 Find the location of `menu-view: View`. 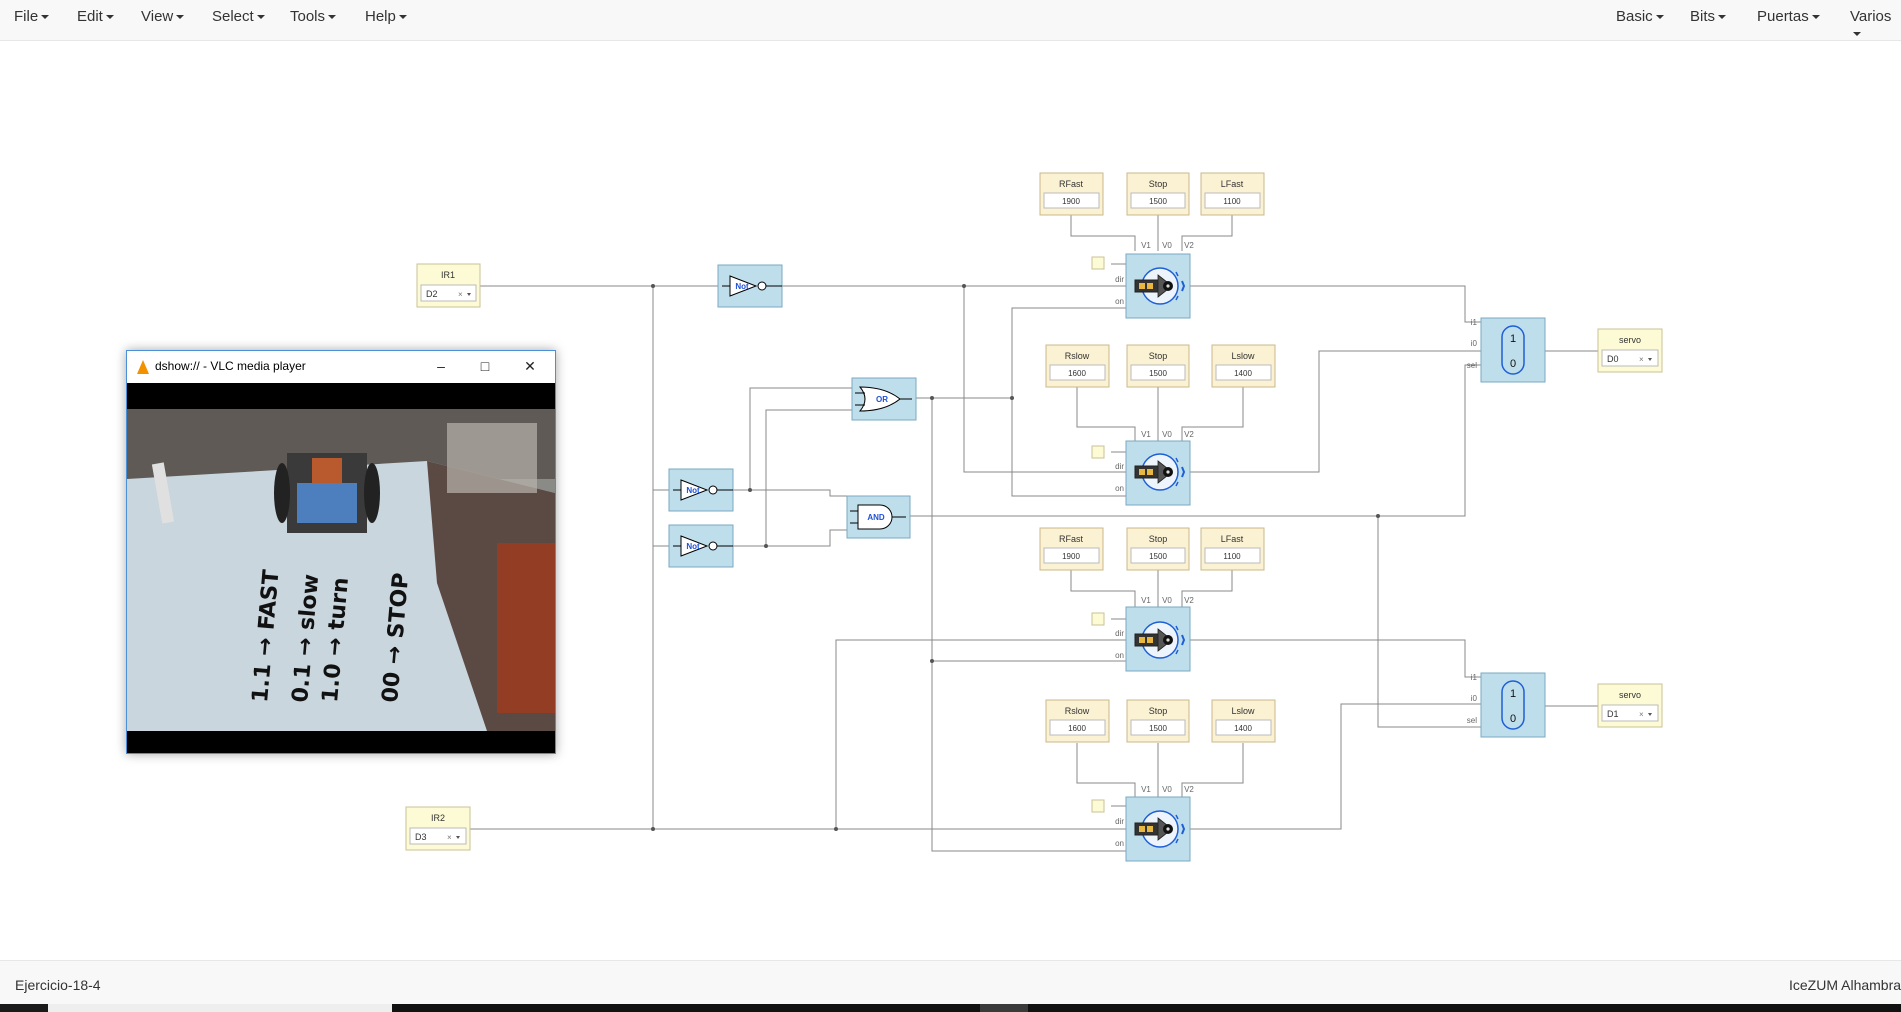

menu-view: View is located at coordinates (163, 16).